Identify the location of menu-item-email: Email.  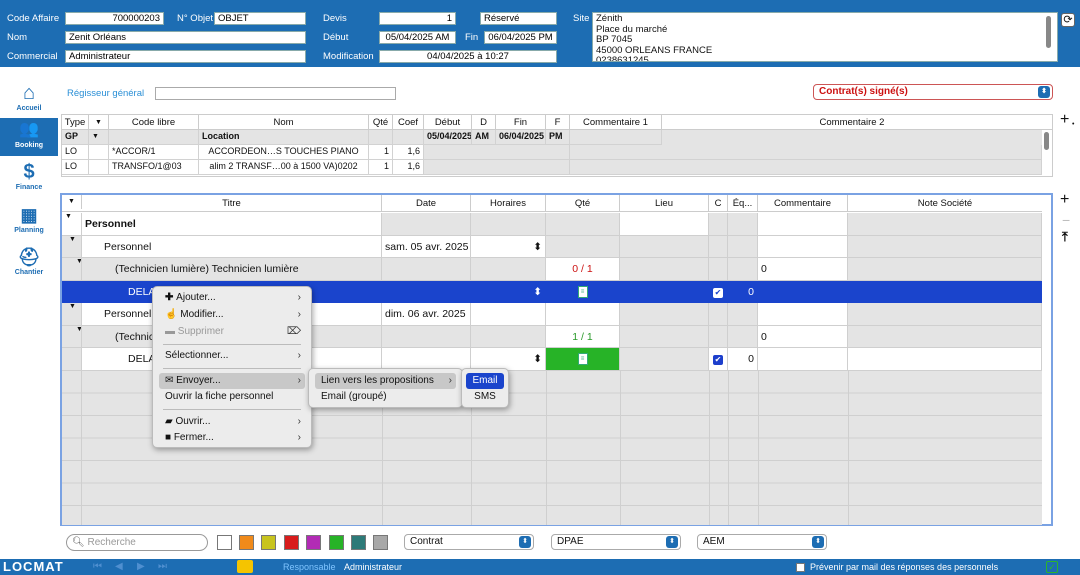
(485, 381).